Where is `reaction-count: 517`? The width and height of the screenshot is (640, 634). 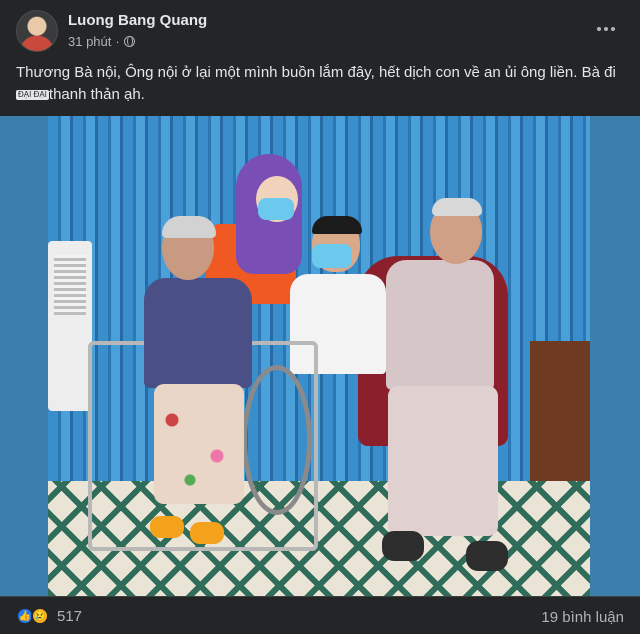
reaction-count: 517 is located at coordinates (70, 616).